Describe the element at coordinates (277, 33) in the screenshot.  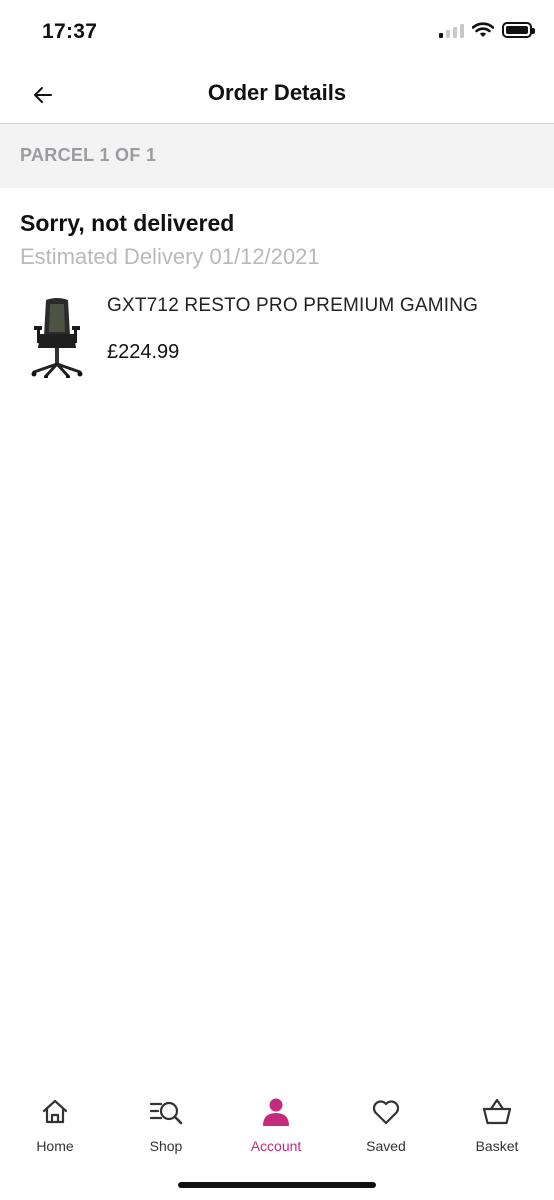
I see `status-bar: 17:37` at that location.